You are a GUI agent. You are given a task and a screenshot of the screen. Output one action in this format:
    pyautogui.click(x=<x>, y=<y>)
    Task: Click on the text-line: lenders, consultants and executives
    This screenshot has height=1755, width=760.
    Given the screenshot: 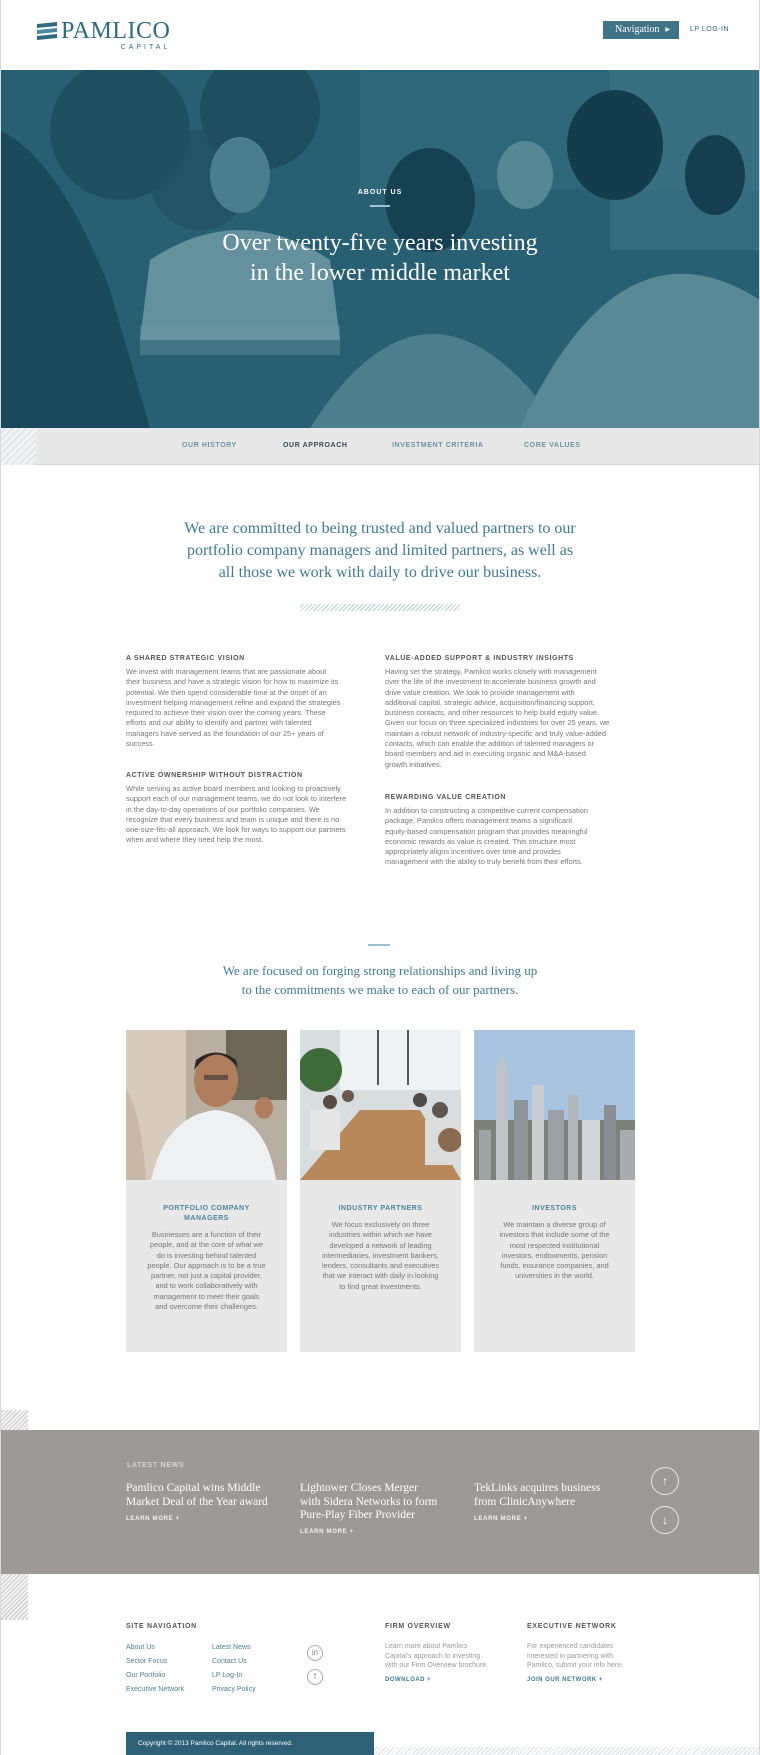 What is the action you would take?
    pyautogui.click(x=380, y=1266)
    